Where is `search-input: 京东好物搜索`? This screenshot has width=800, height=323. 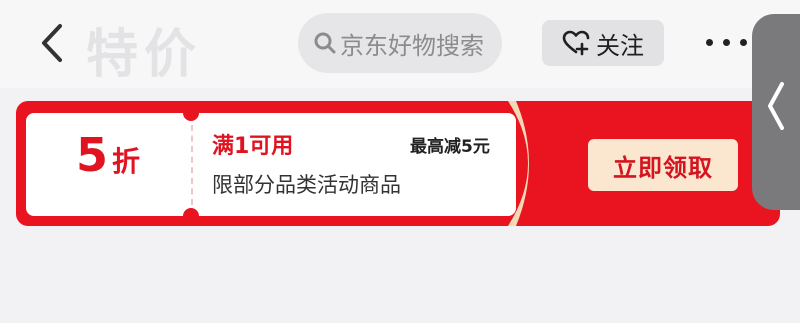 search-input: 京东好物搜索 is located at coordinates (400, 43).